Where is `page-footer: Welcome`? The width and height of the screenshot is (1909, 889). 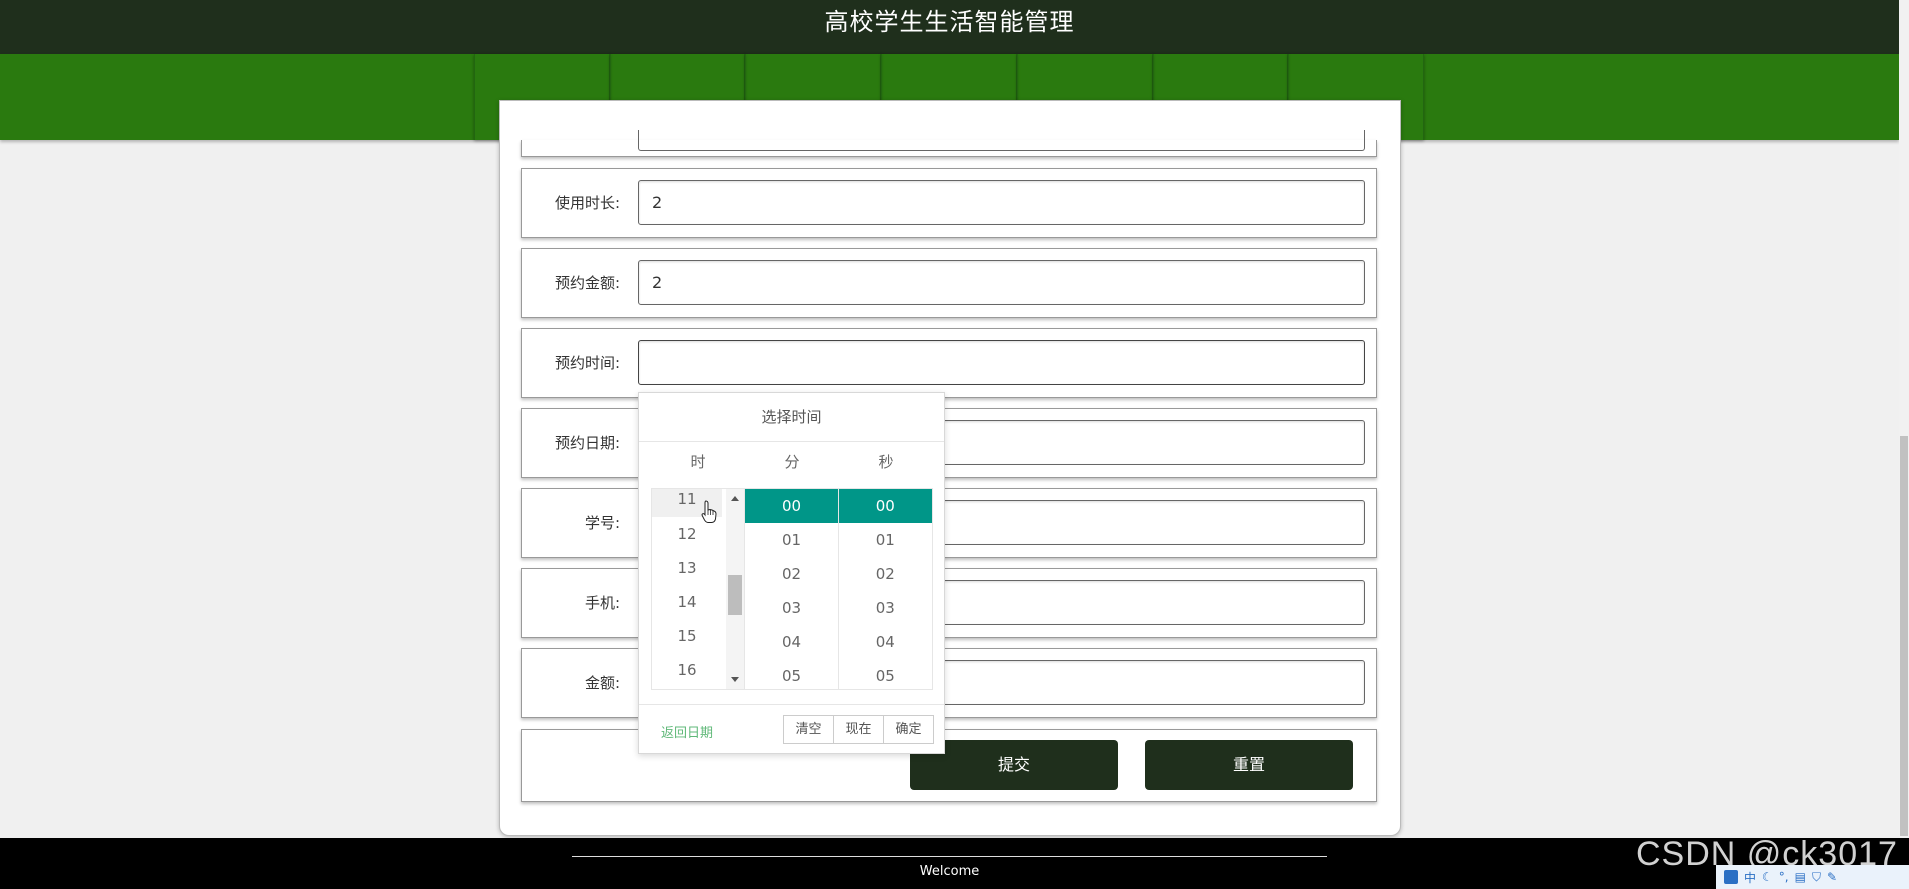 page-footer: Welcome is located at coordinates (954, 863).